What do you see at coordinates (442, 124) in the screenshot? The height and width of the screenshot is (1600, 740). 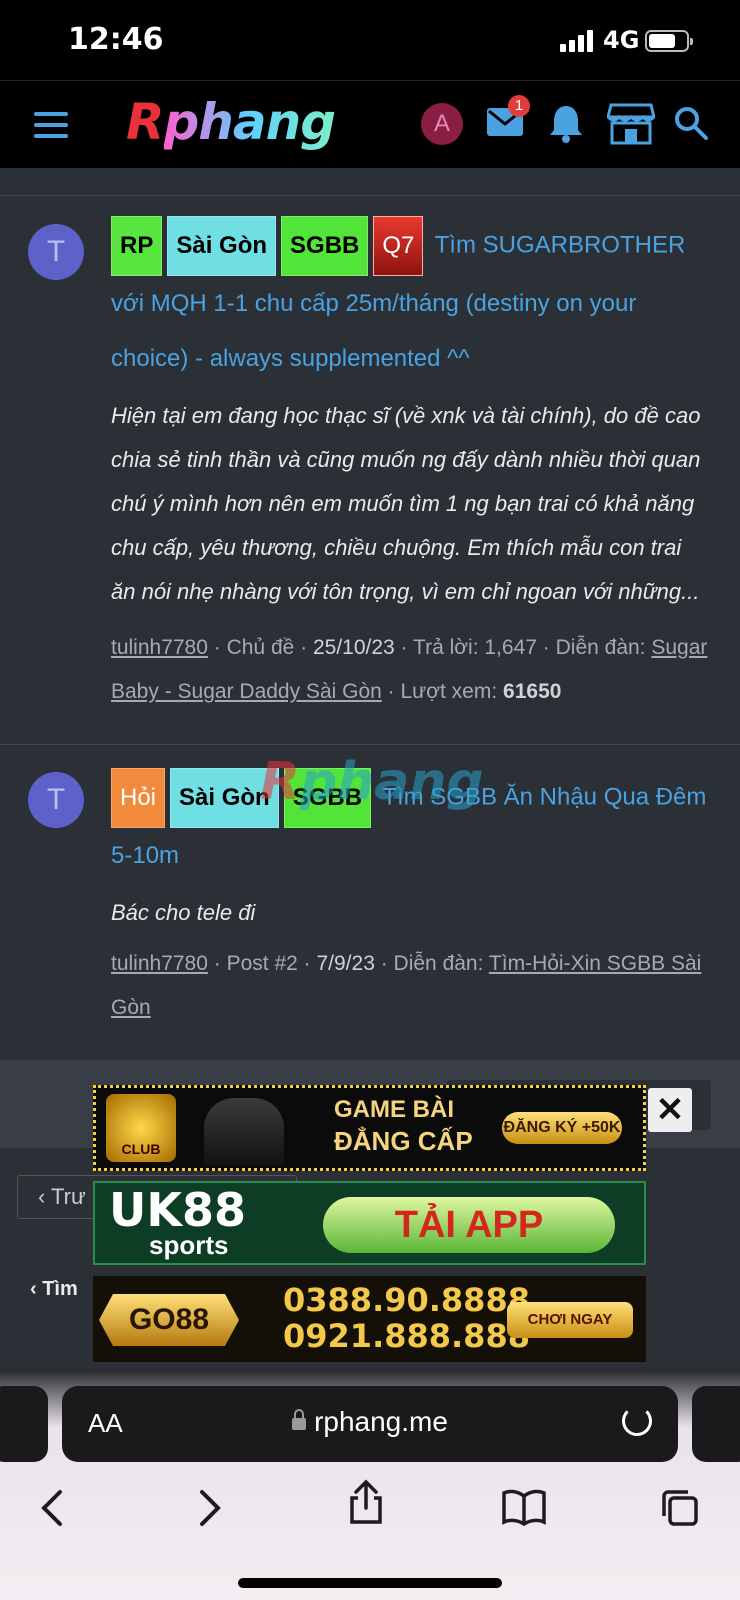 I see `user-avatar: A` at bounding box center [442, 124].